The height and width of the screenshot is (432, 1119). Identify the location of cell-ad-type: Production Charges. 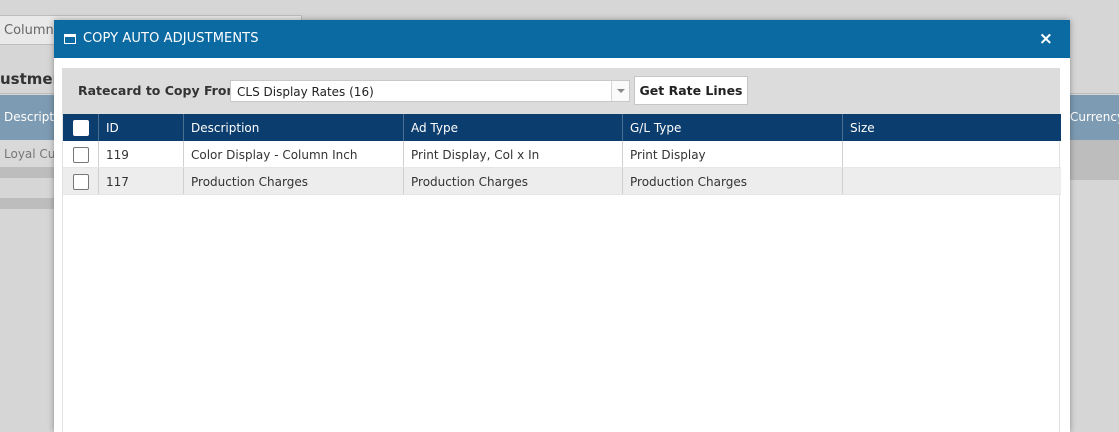
(513, 181).